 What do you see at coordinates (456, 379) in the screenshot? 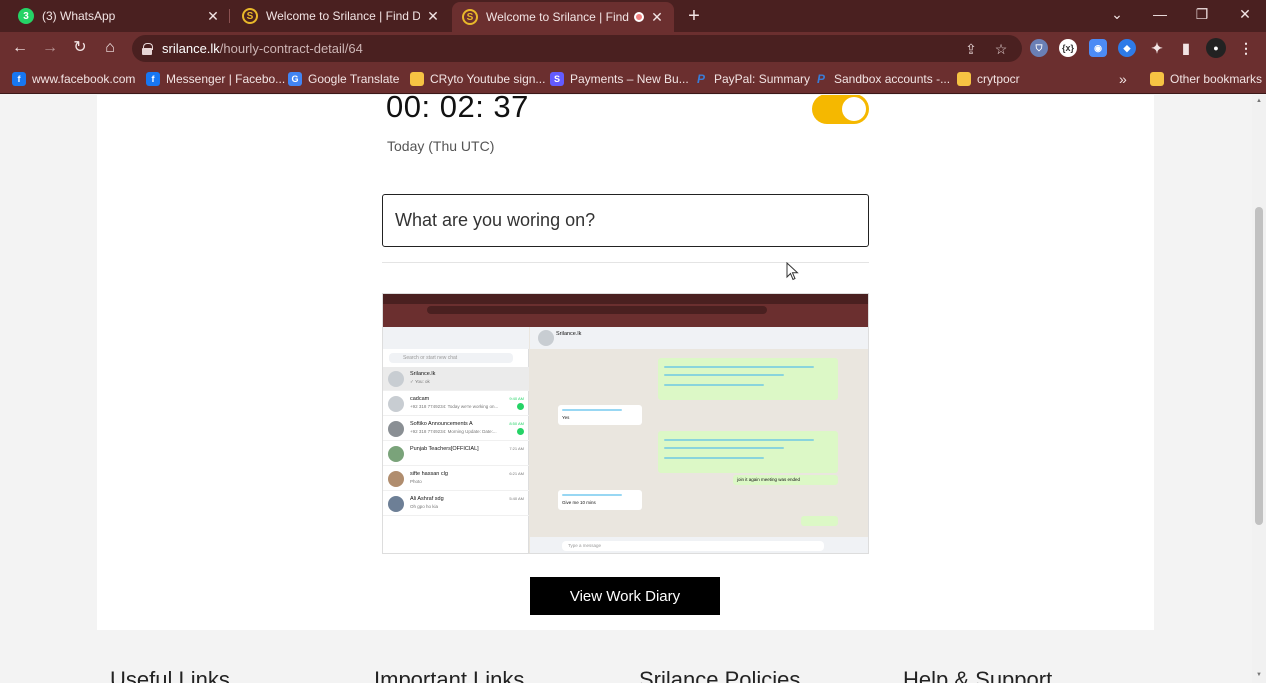
I see `thumb-chat-item: Srilance.lk ✓ You: ok` at bounding box center [456, 379].